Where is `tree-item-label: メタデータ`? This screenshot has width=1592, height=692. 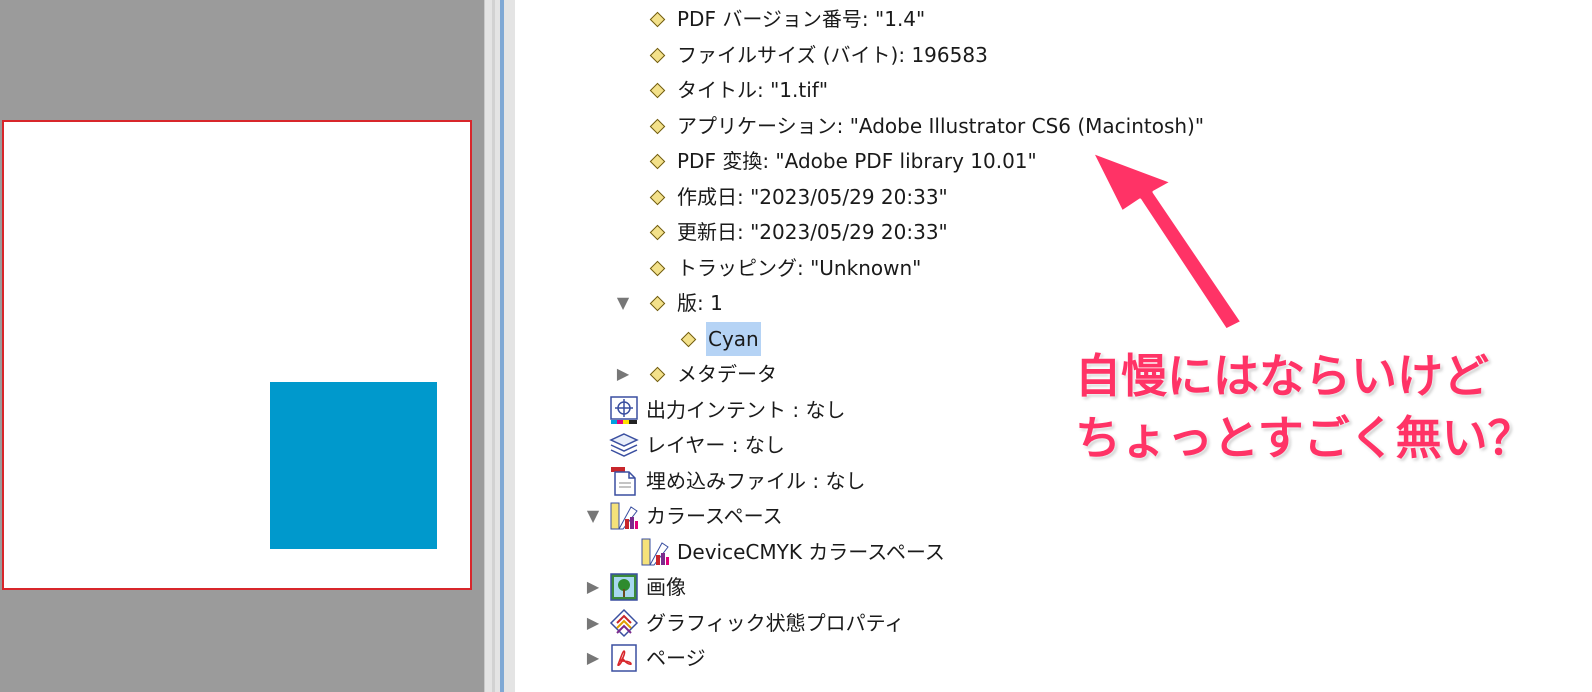
tree-item-label: メタデータ is located at coordinates (727, 374).